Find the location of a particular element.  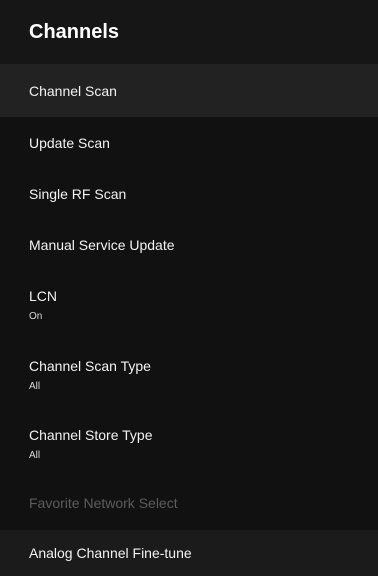

menu-item-label: Single RF Scan is located at coordinates (78, 194).